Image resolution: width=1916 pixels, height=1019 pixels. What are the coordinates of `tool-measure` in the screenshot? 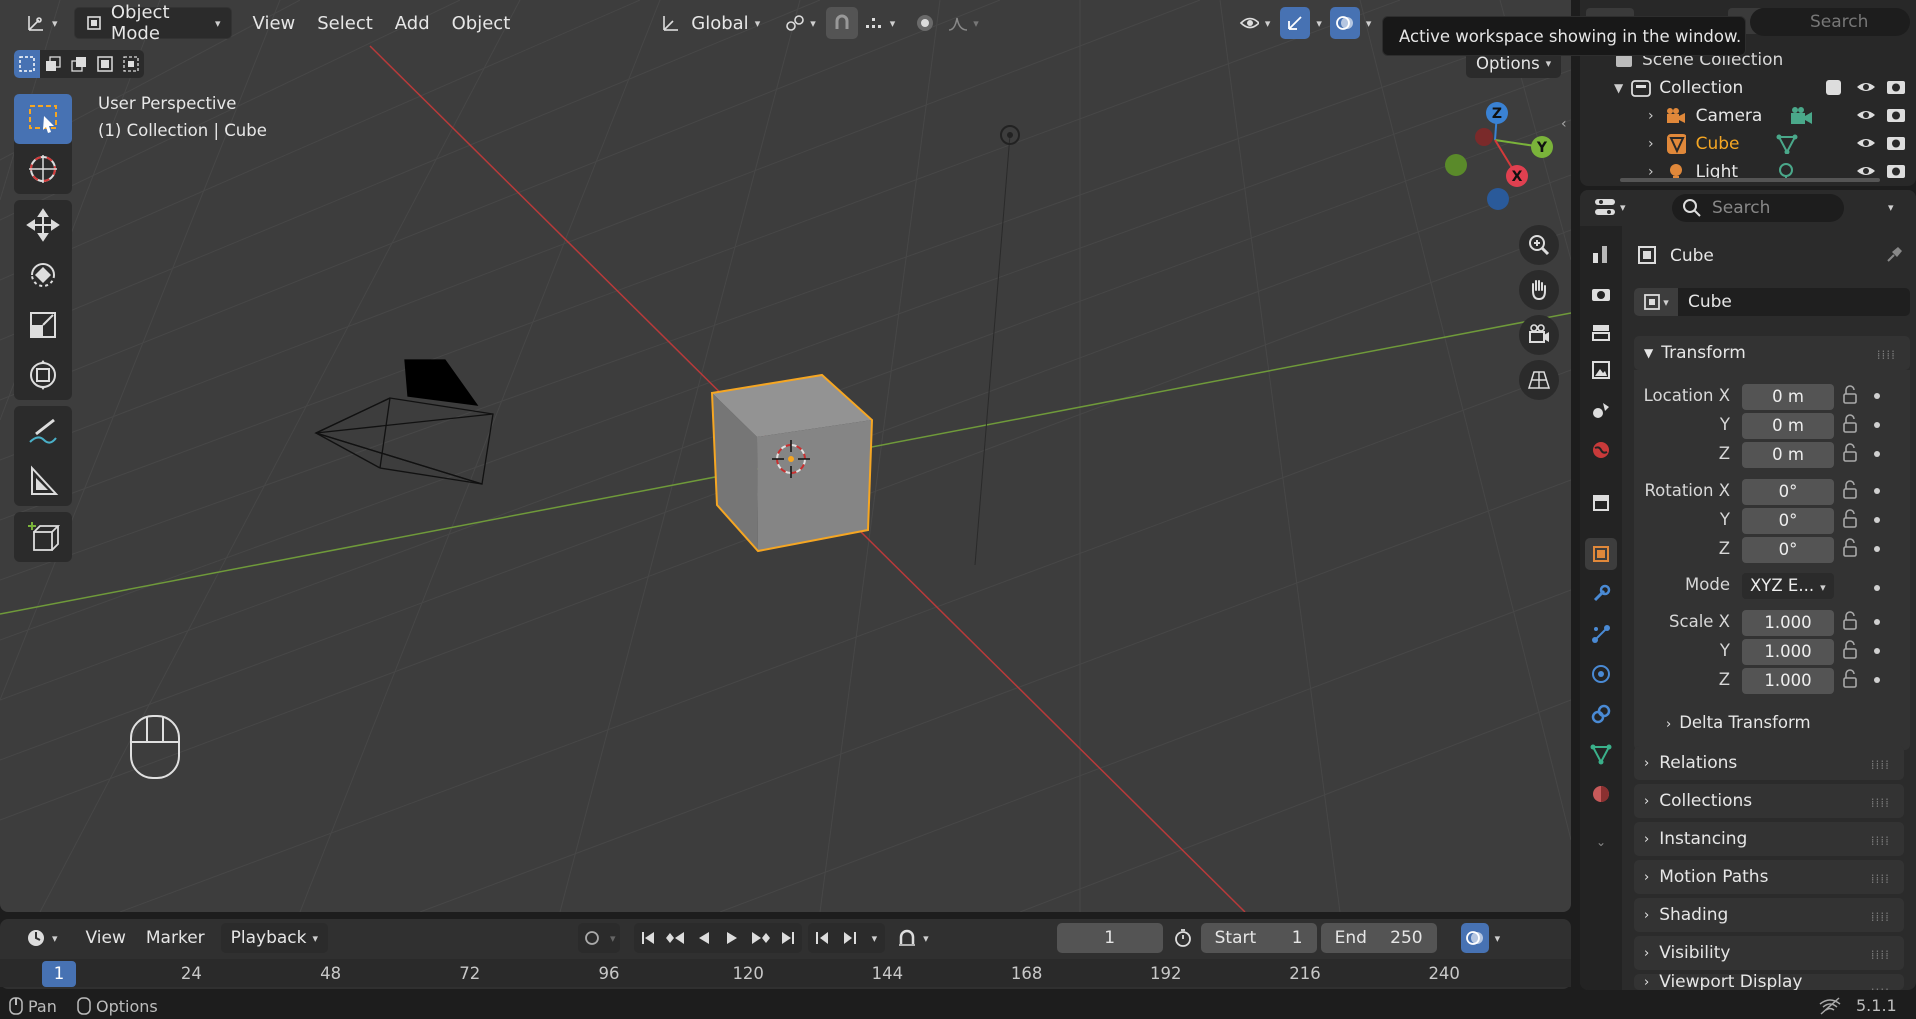 It's located at (43, 481).